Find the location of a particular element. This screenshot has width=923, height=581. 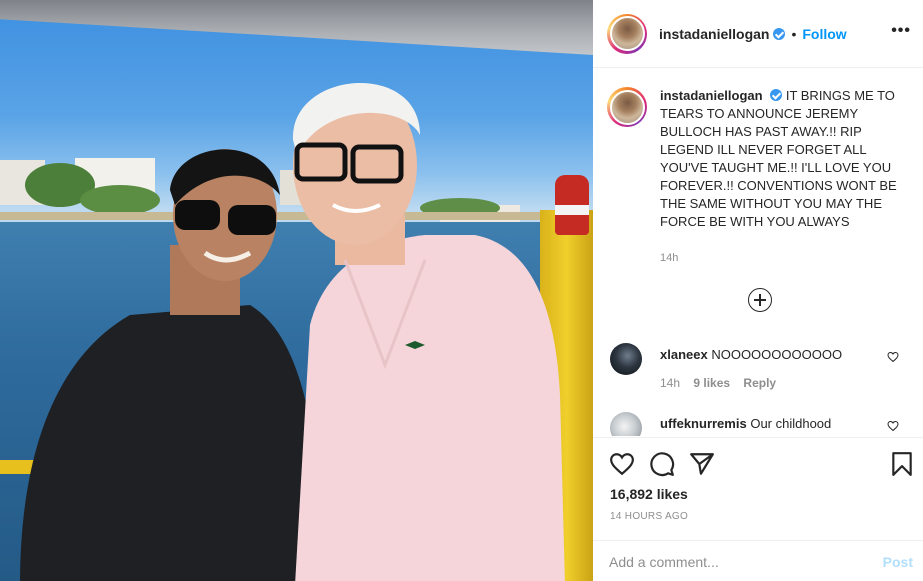

caption-time: 14h is located at coordinates (669, 258).